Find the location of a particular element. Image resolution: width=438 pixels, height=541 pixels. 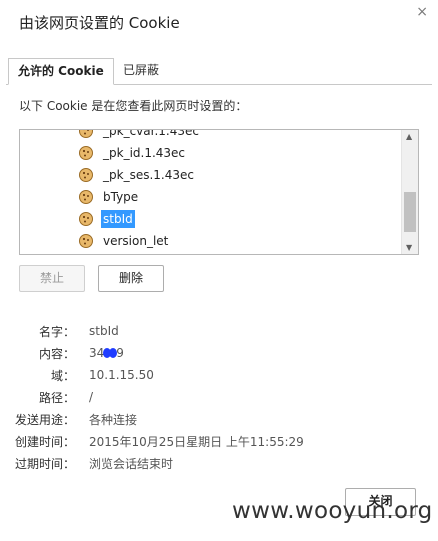

cookies-description: 以下 Cookie 是在您查看此网页时设置的： is located at coordinates (133, 106).